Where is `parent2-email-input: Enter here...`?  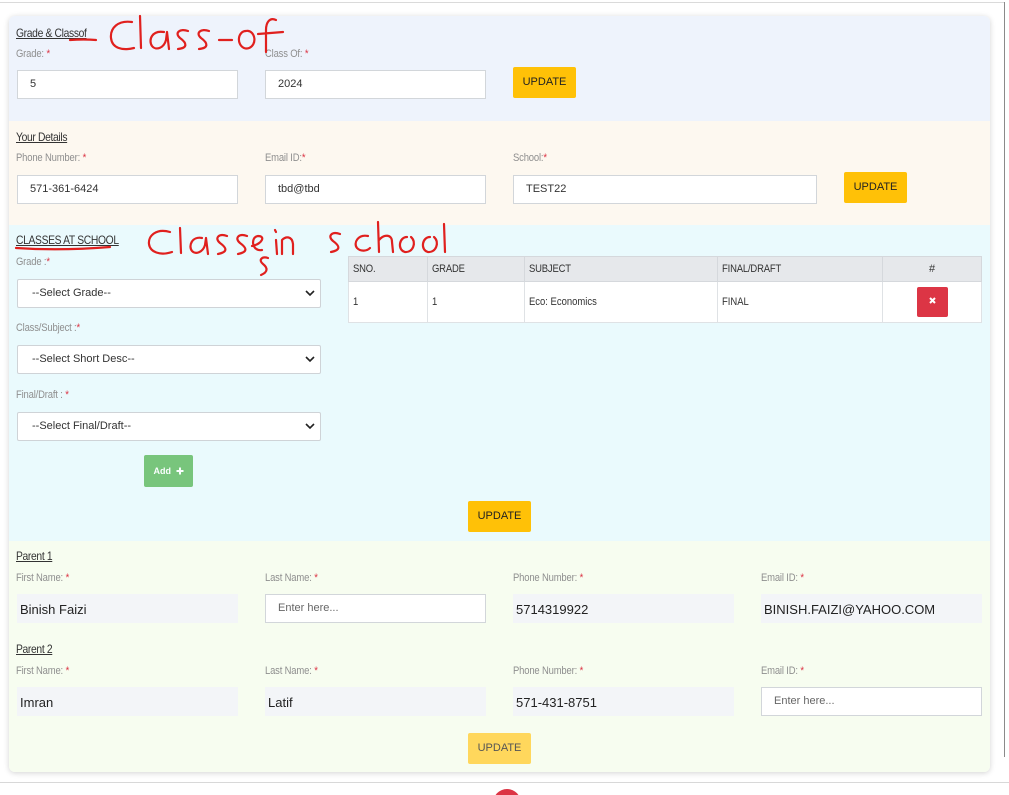
parent2-email-input: Enter here... is located at coordinates (871, 701).